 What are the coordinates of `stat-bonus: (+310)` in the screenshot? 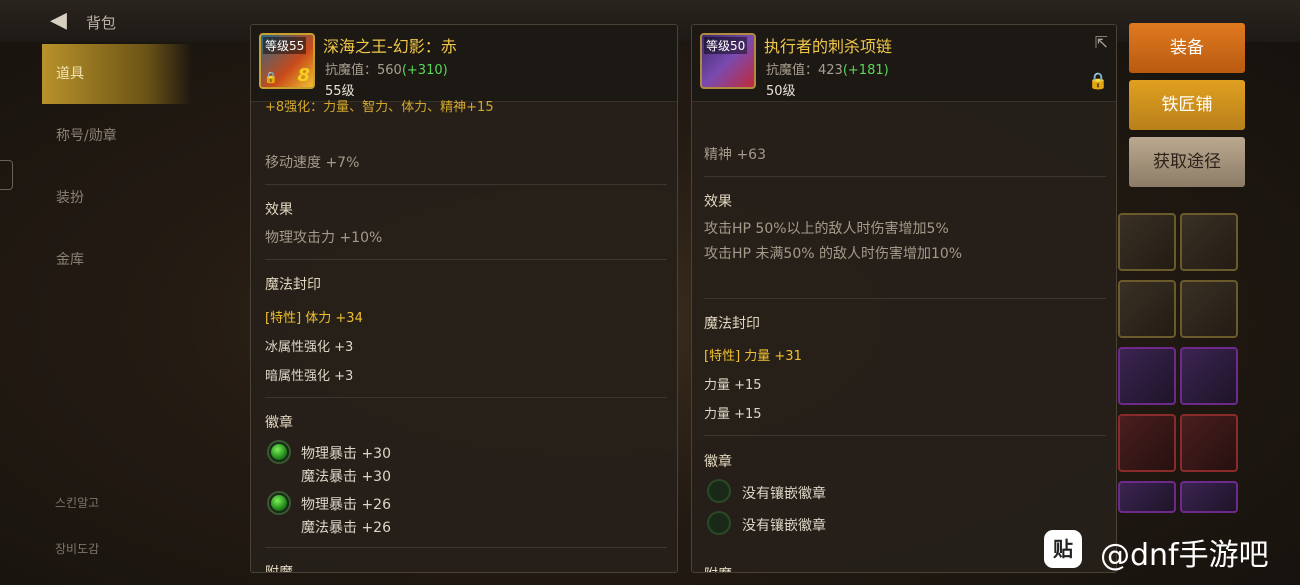 It's located at (424, 70).